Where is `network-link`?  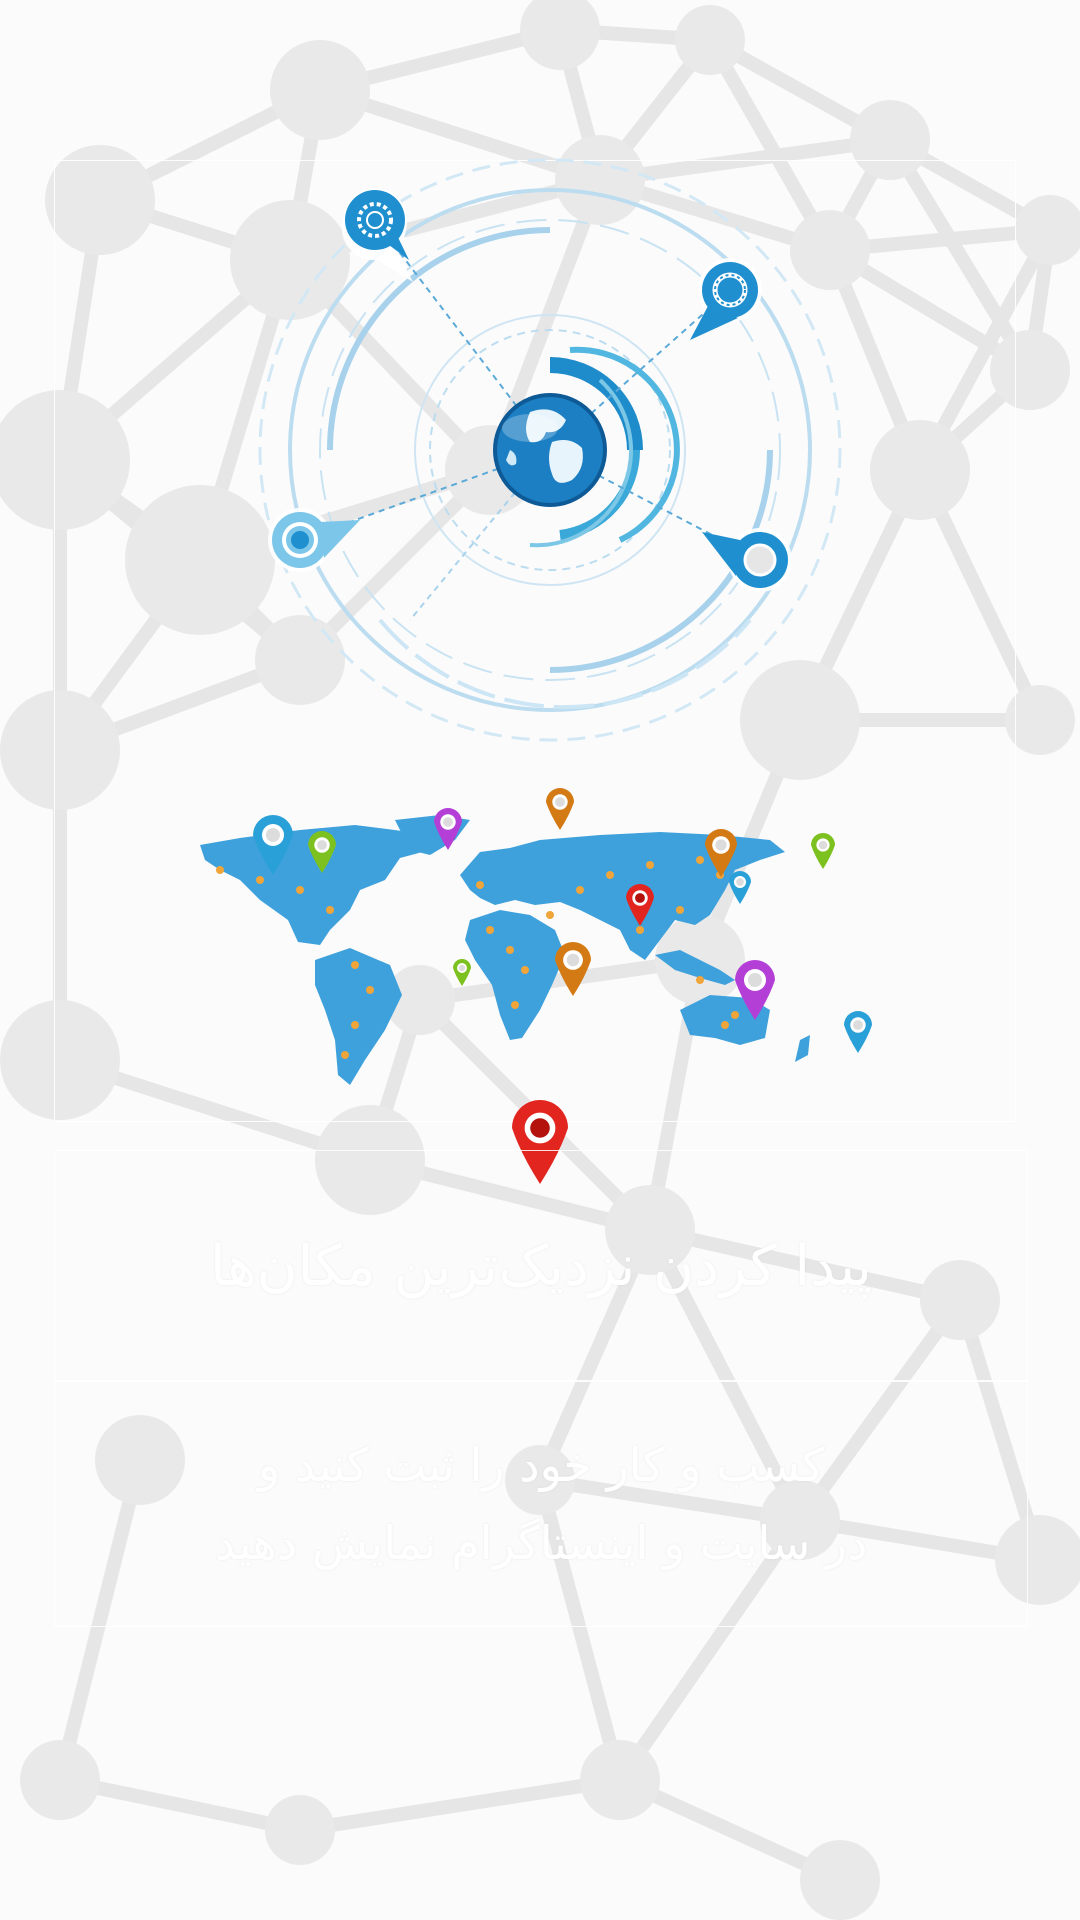 network-link is located at coordinates (460, 1805).